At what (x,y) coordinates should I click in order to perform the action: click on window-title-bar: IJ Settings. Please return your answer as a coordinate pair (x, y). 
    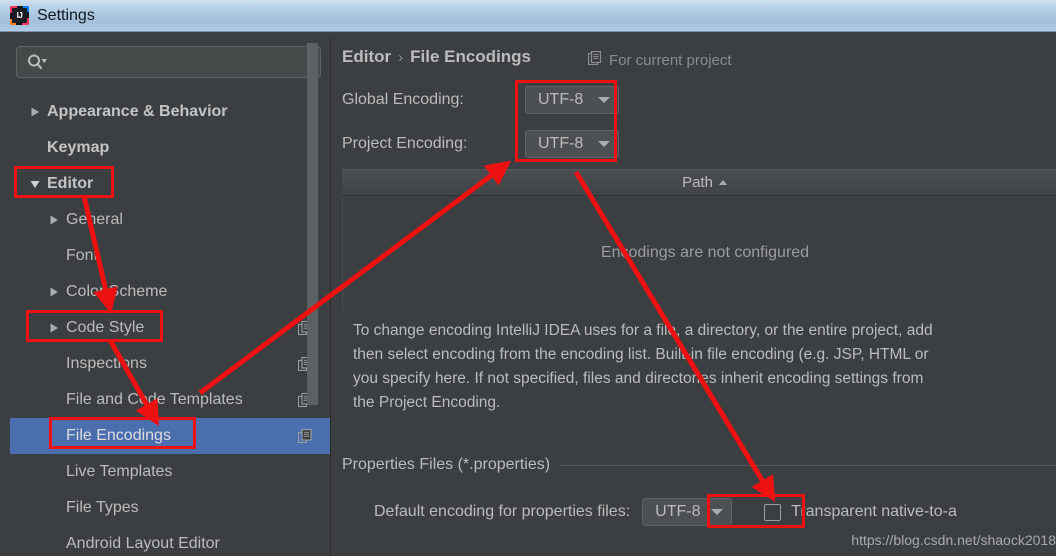
    Looking at the image, I should click on (528, 16).